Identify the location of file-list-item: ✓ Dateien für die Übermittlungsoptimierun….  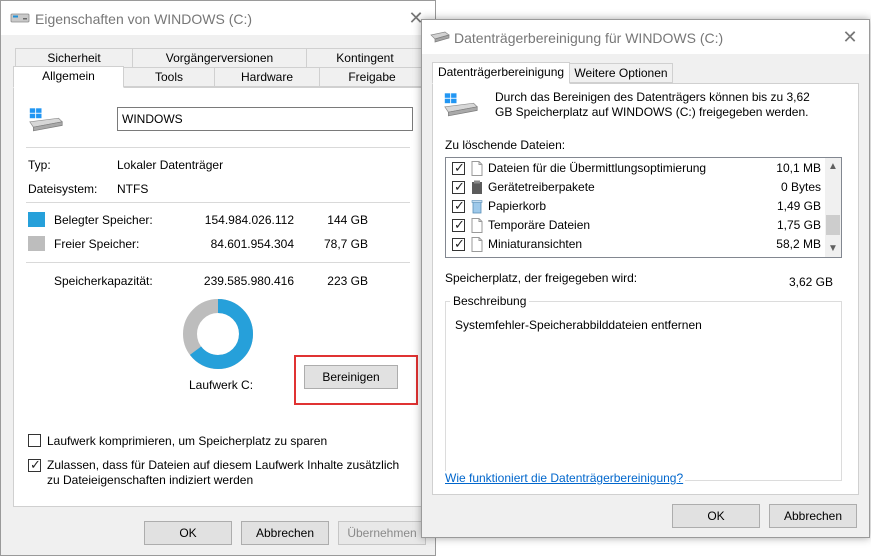
(635, 168).